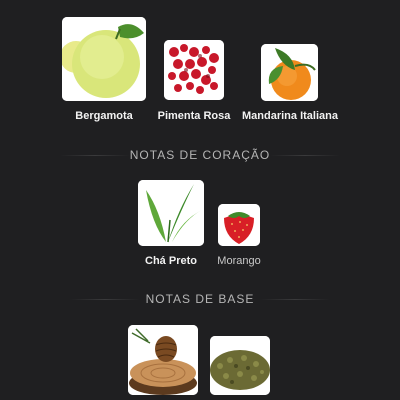 This screenshot has height=400, width=400. I want to click on bergamot-image, so click(104, 59).